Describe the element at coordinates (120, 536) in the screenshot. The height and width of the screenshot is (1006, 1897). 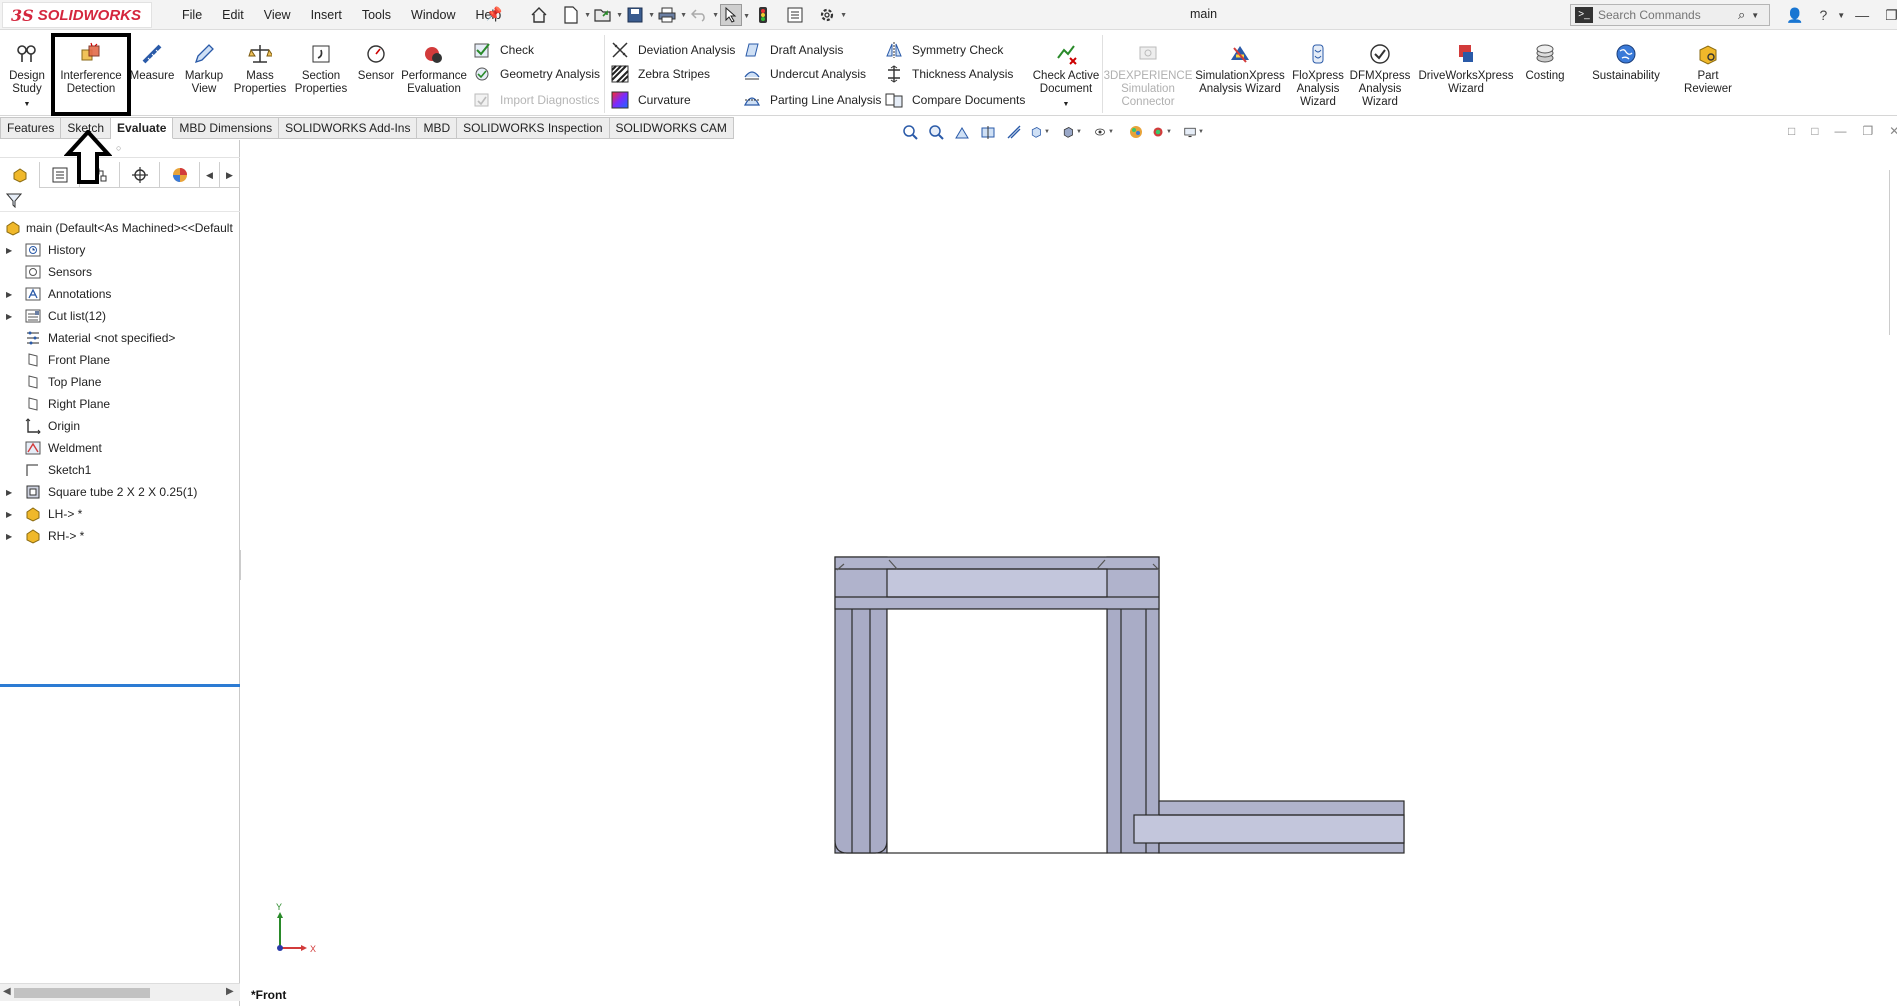
I see `tree-item-rh: ▶ RH-> *` at that location.